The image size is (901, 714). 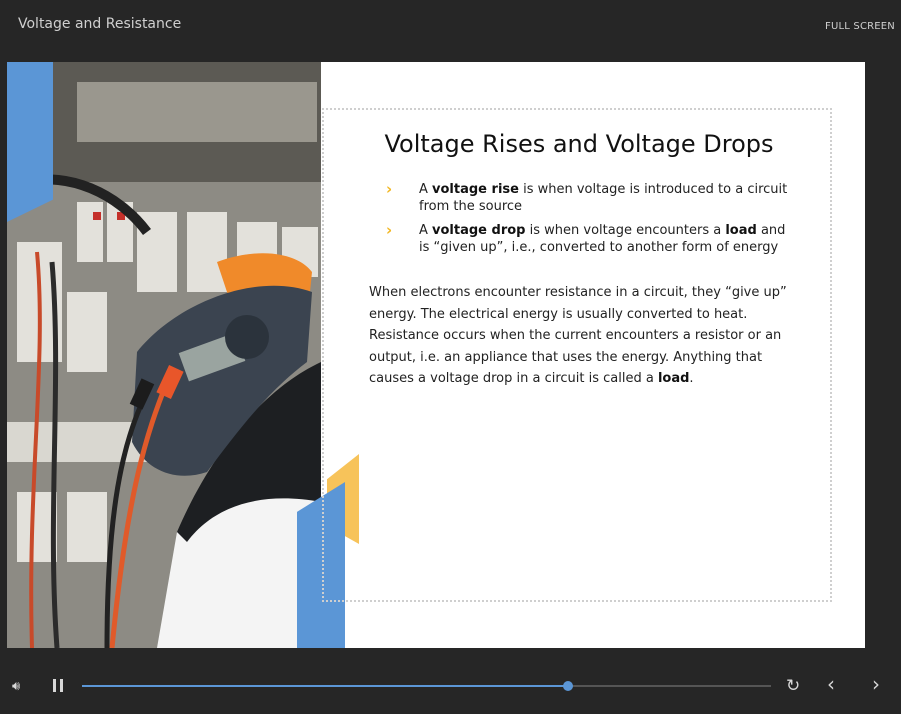 I want to click on slide-title: Voltage Rises and Voltage Drops, so click(x=579, y=144).